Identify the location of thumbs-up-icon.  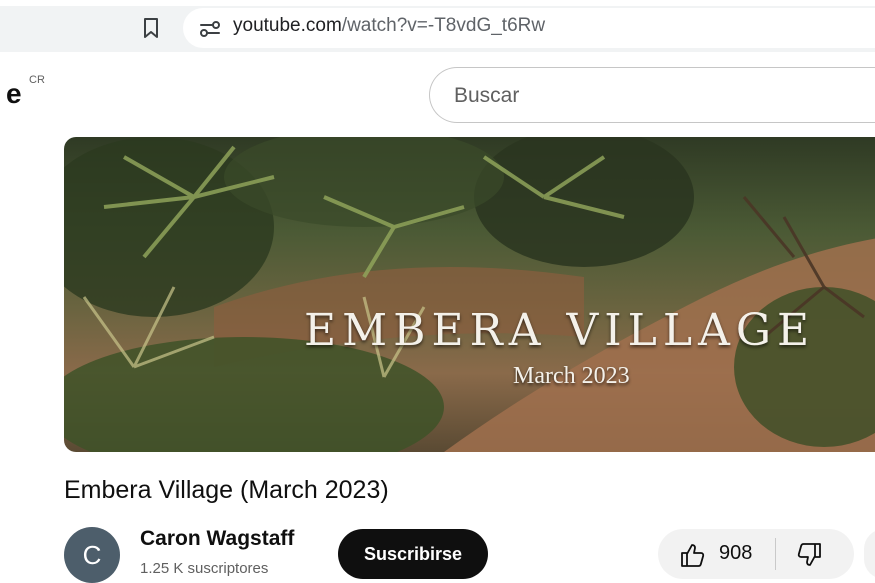
(693, 555).